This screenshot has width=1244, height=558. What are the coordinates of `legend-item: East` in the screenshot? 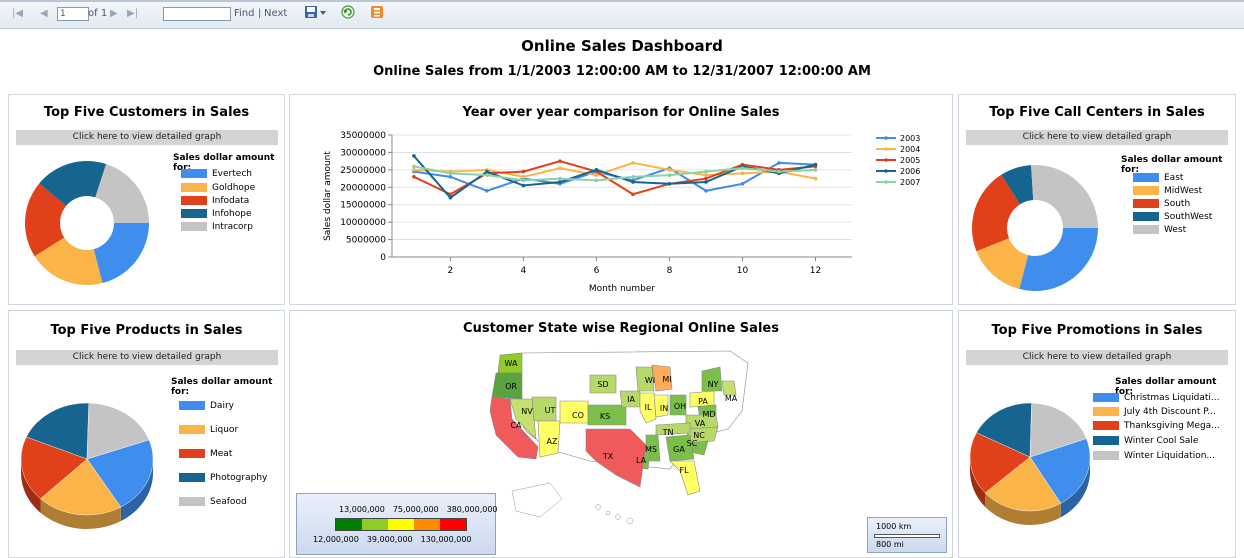 It's located at (1158, 178).